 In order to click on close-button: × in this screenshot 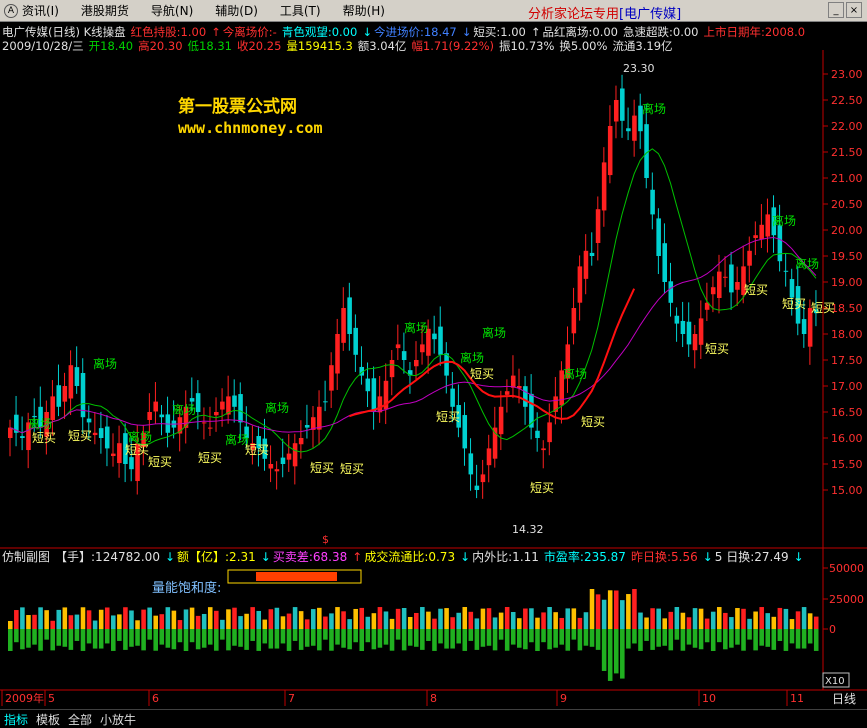, I will do `click(854, 10)`.